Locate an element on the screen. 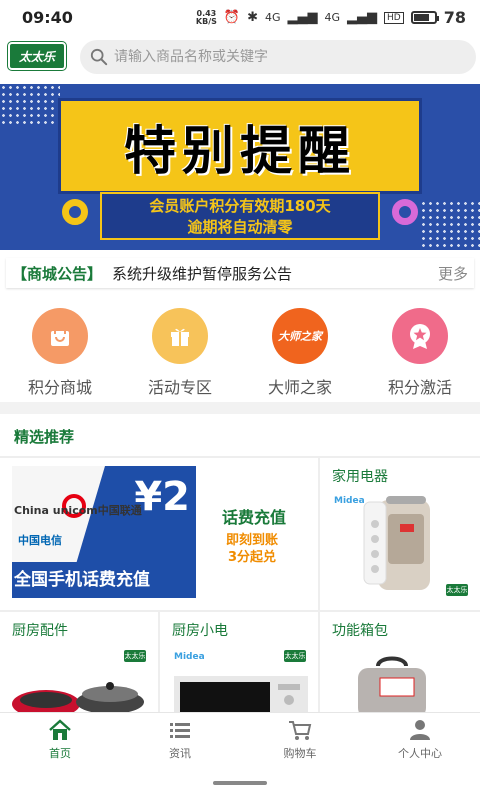 The image size is (480, 800). tab-news: 资讯 is located at coordinates (180, 740).